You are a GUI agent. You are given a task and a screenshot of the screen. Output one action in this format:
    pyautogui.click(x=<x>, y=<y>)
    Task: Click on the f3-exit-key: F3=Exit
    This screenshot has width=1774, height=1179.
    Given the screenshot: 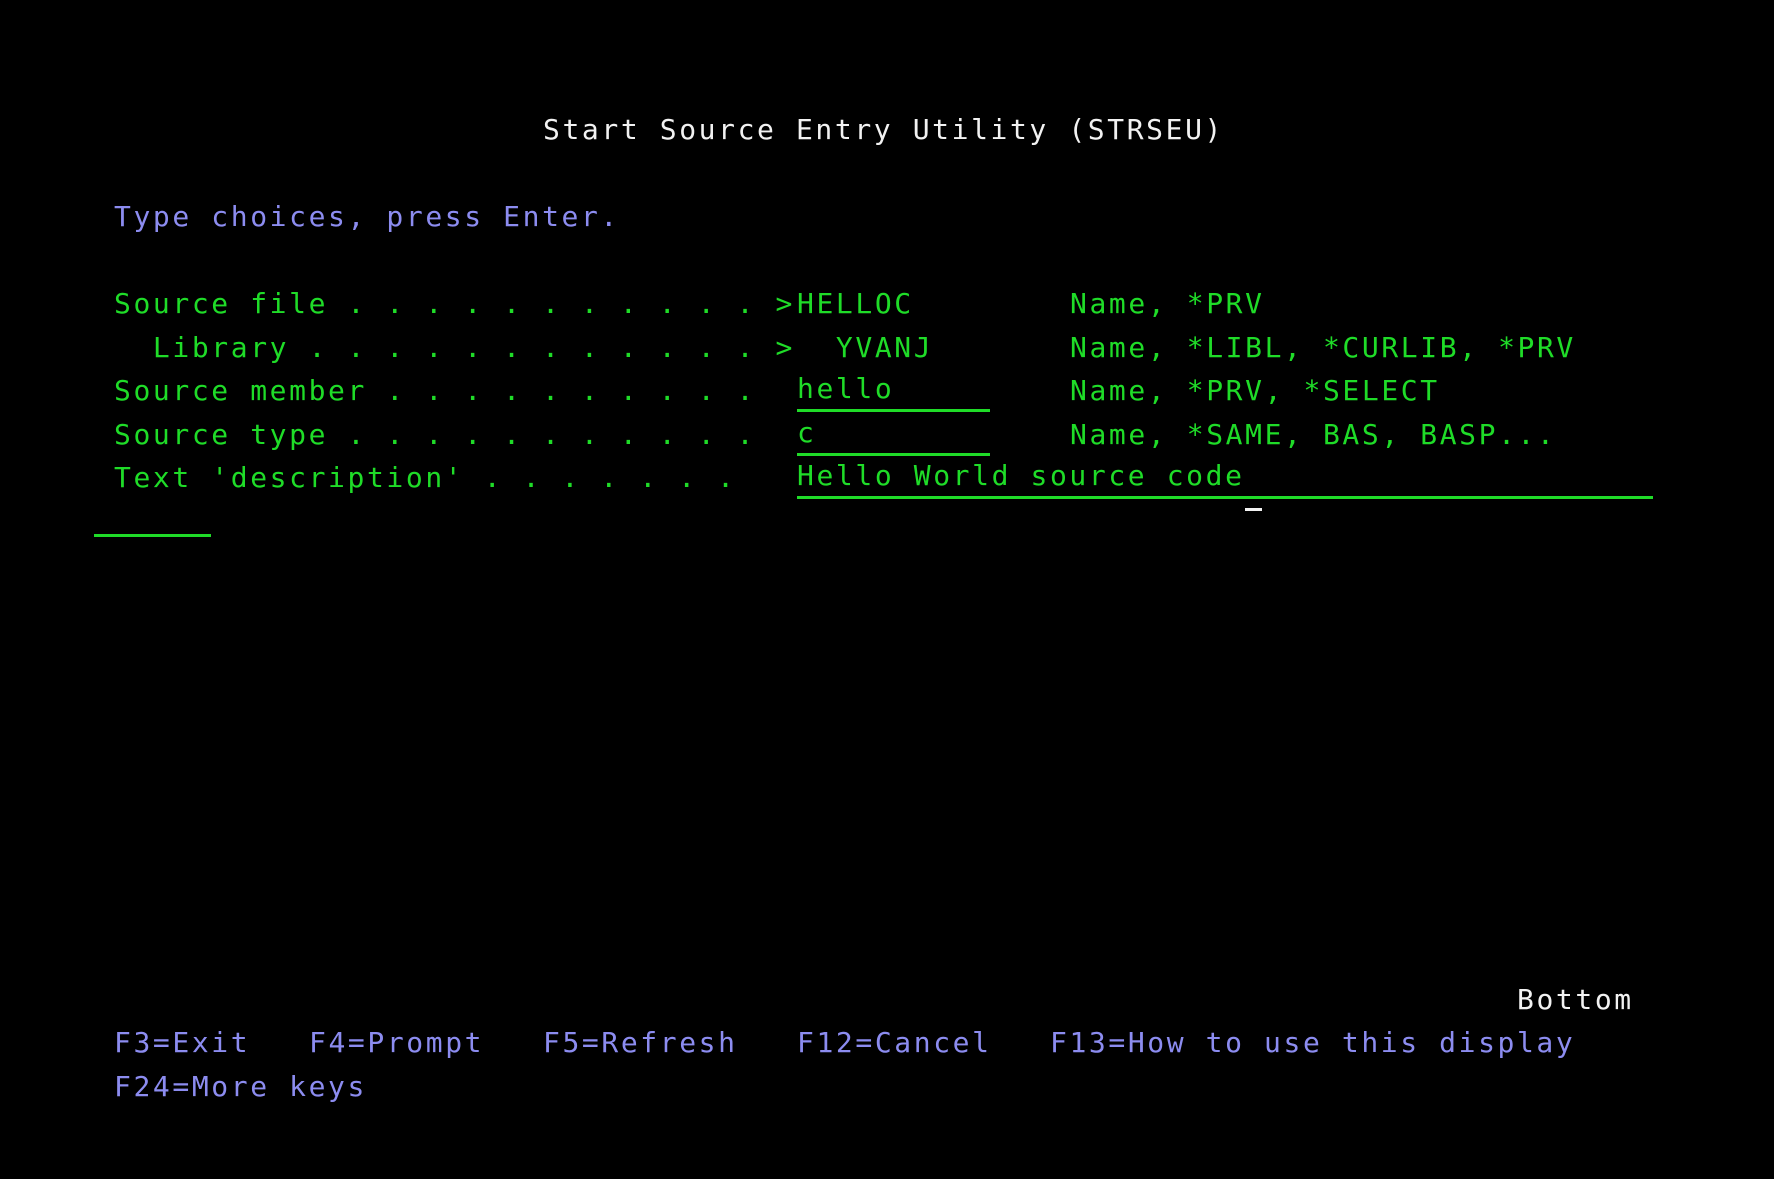 What is the action you would take?
    pyautogui.click(x=182, y=1042)
    